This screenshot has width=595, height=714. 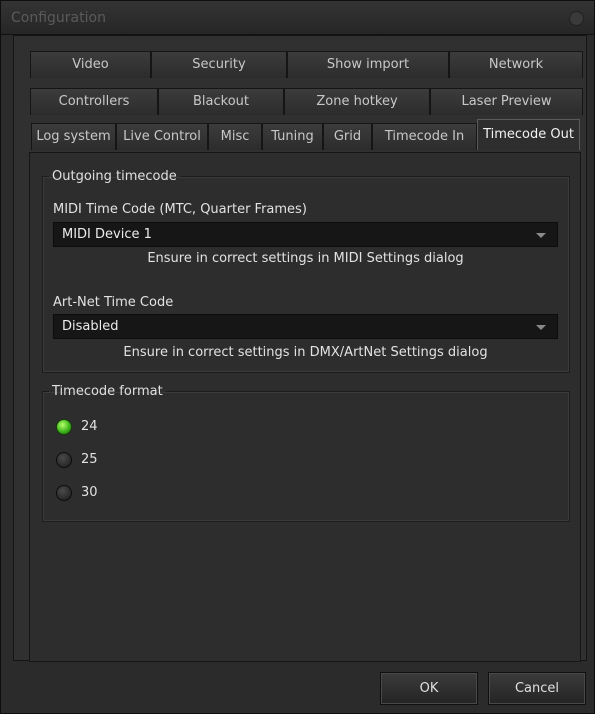 What do you see at coordinates (368, 64) in the screenshot?
I see `tab-show-import: Show import` at bounding box center [368, 64].